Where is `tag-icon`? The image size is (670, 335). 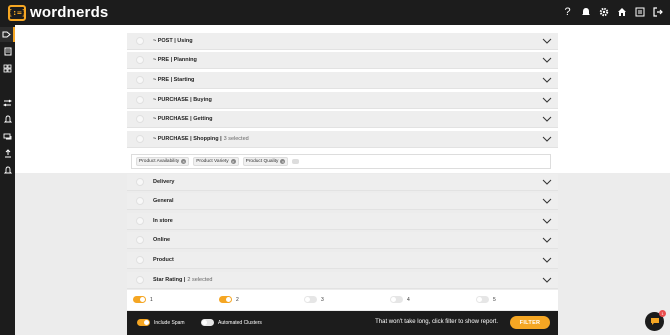 tag-icon is located at coordinates (7, 34).